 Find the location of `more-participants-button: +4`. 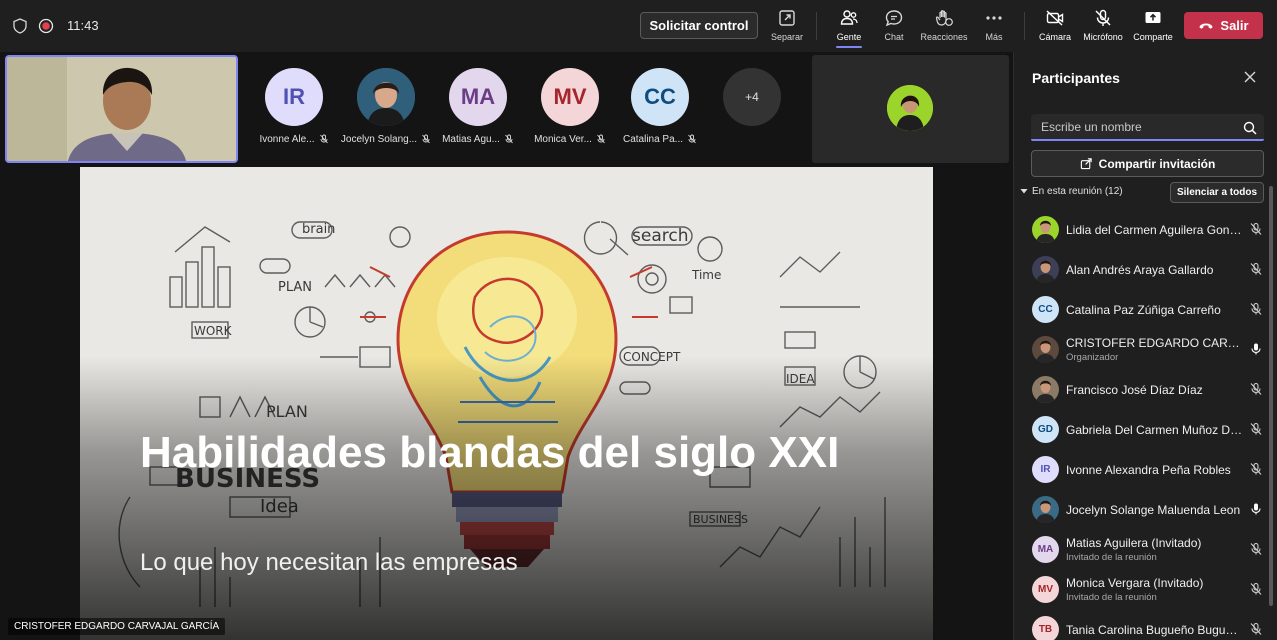

more-participants-button: +4 is located at coordinates (752, 97).